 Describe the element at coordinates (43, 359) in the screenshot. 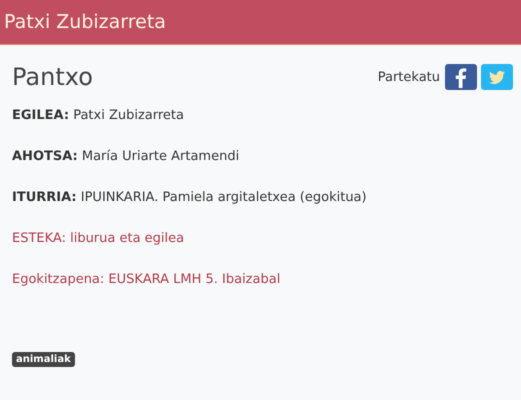

I see `tag-badge: animaliak` at that location.